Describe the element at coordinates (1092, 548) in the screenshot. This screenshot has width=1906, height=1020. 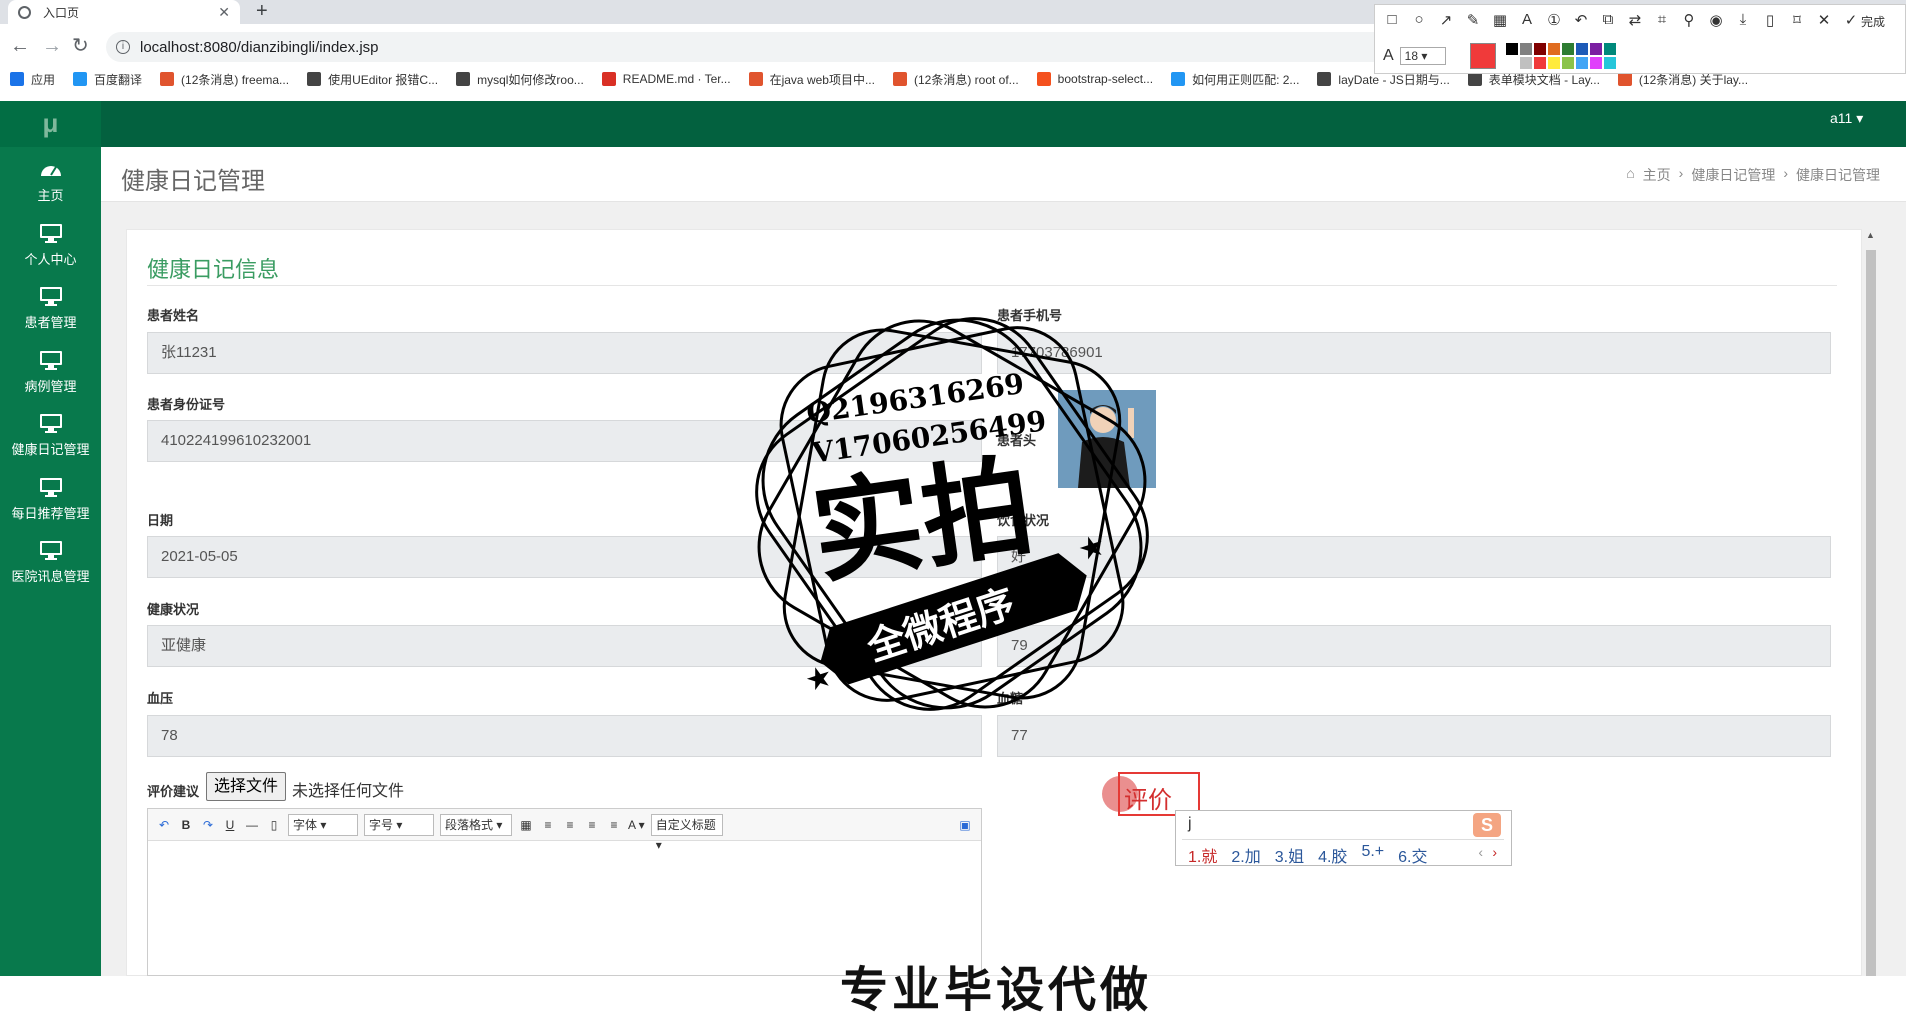
I see `star-icon: ★` at that location.